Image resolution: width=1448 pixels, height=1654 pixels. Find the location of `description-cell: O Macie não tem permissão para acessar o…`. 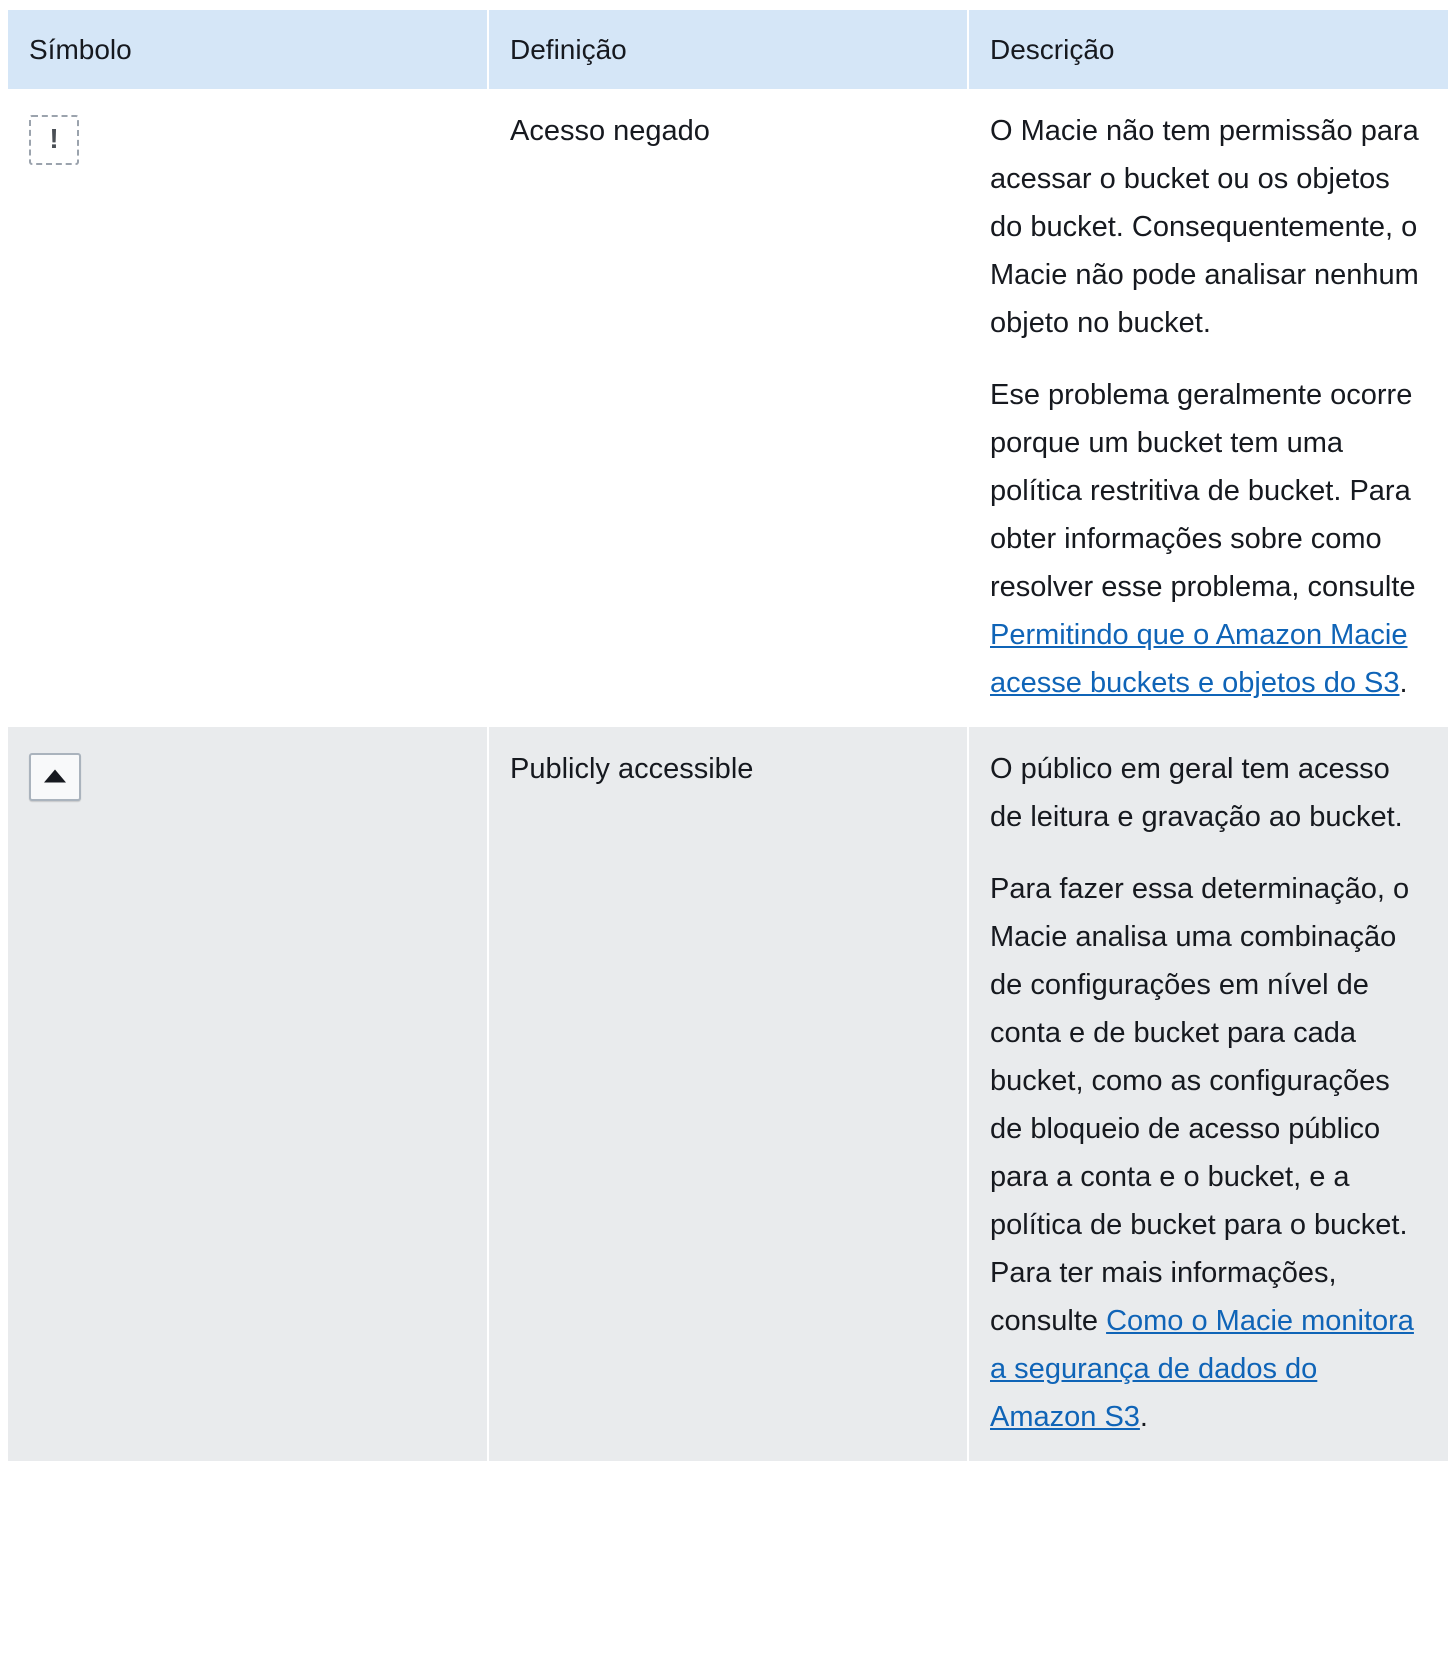

description-cell: O Macie não tem permissão para acessar o… is located at coordinates (1208, 408).